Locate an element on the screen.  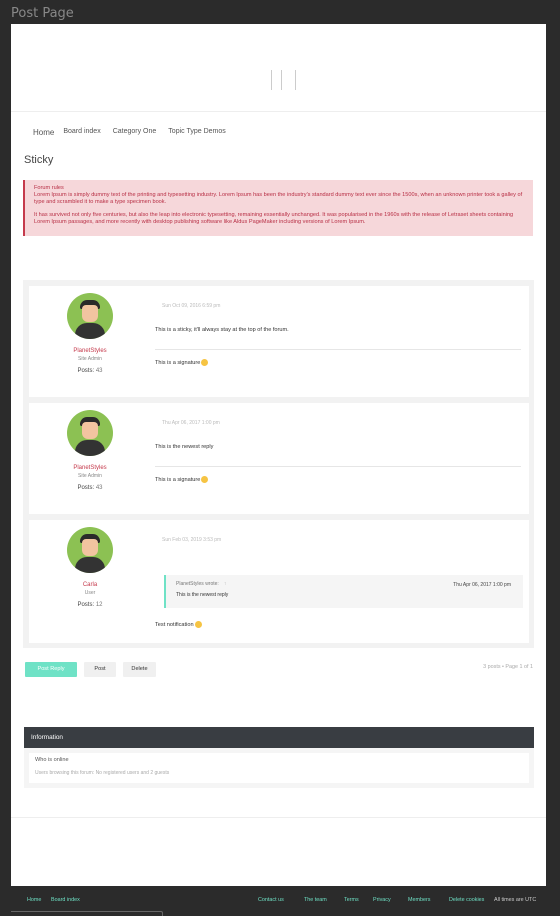
logo-icon is located at coordinates (286, 81).